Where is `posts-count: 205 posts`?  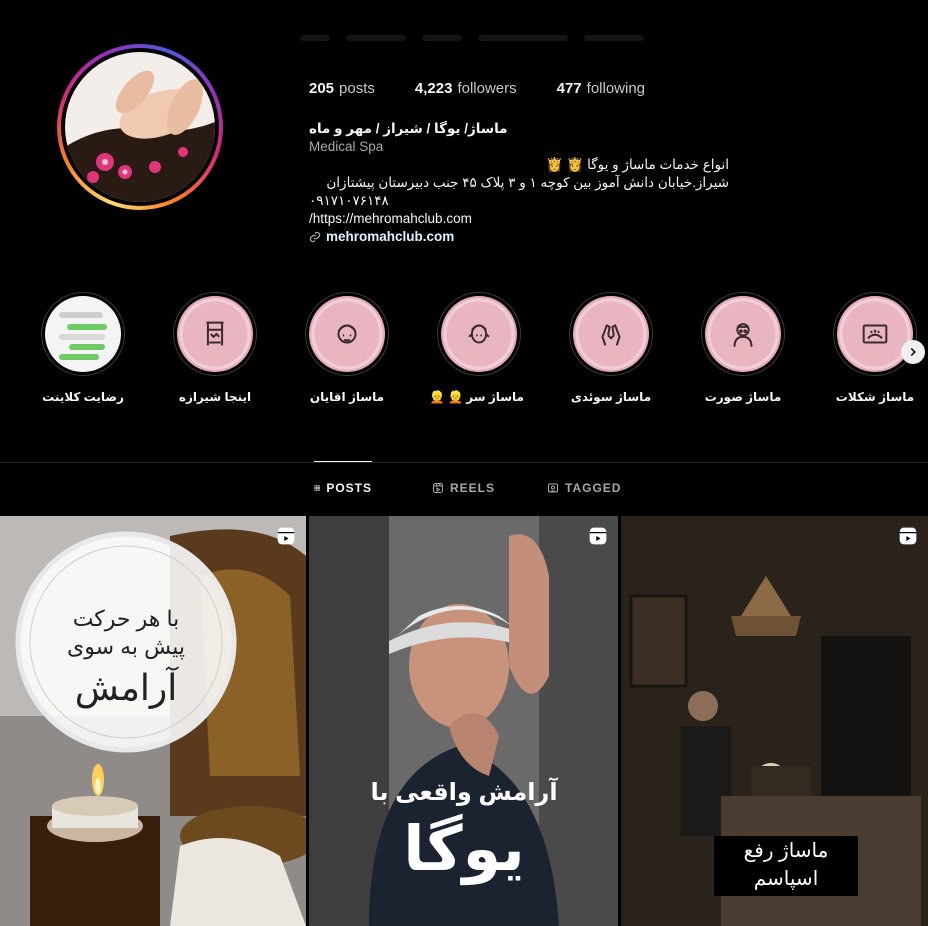
posts-count: 205 posts is located at coordinates (342, 88).